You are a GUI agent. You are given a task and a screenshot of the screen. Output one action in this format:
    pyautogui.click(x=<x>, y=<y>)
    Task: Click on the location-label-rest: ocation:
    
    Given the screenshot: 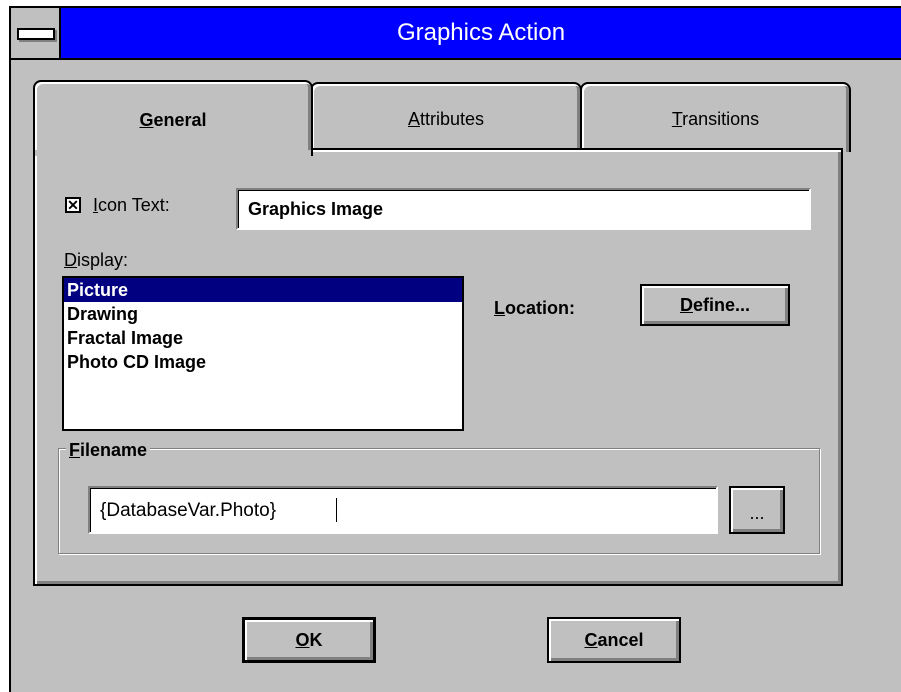 What is the action you would take?
    pyautogui.click(x=540, y=308)
    